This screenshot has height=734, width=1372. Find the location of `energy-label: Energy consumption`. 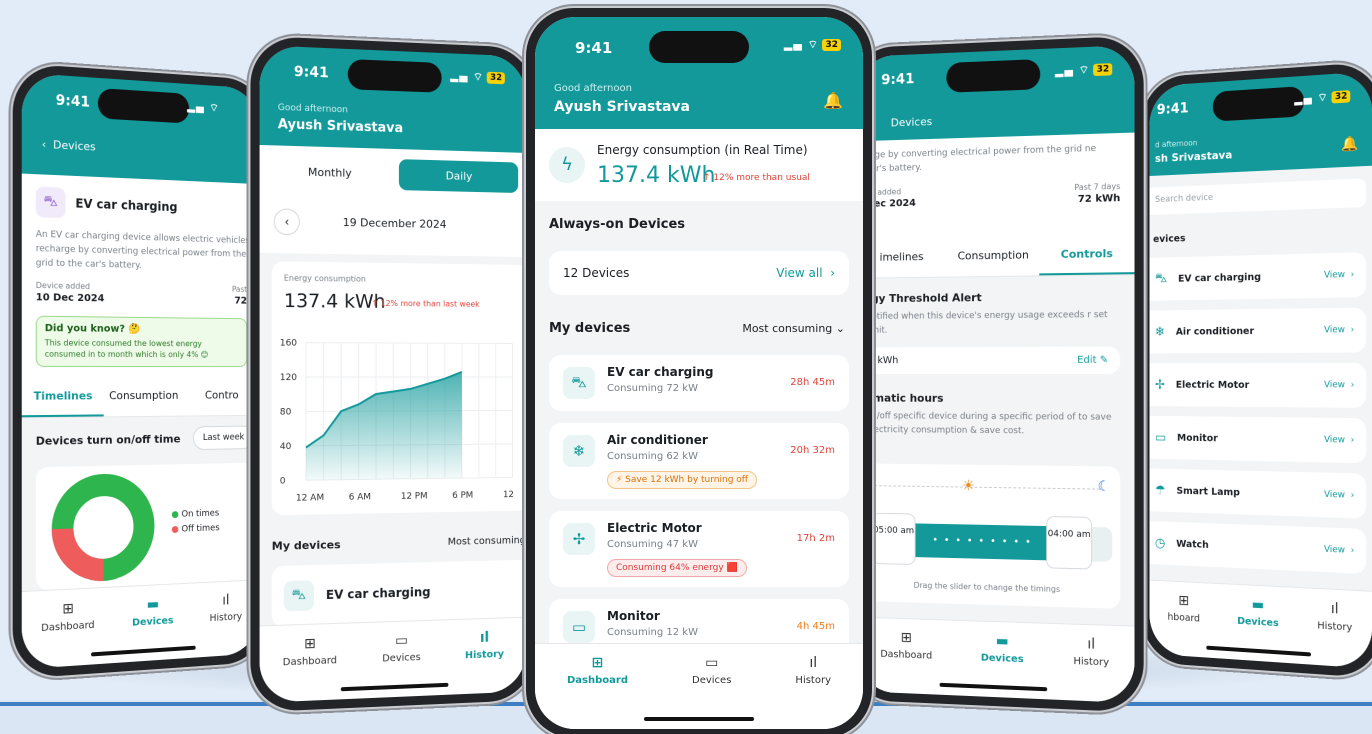

energy-label: Energy consumption is located at coordinates (325, 279).